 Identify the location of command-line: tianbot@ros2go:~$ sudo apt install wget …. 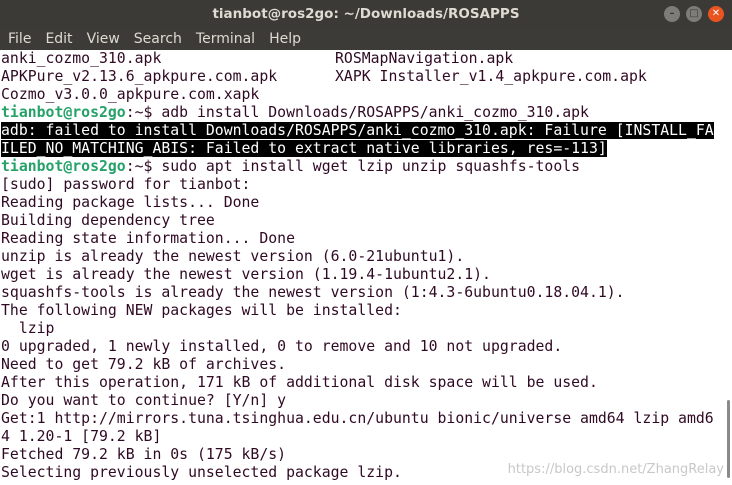
(362, 167).